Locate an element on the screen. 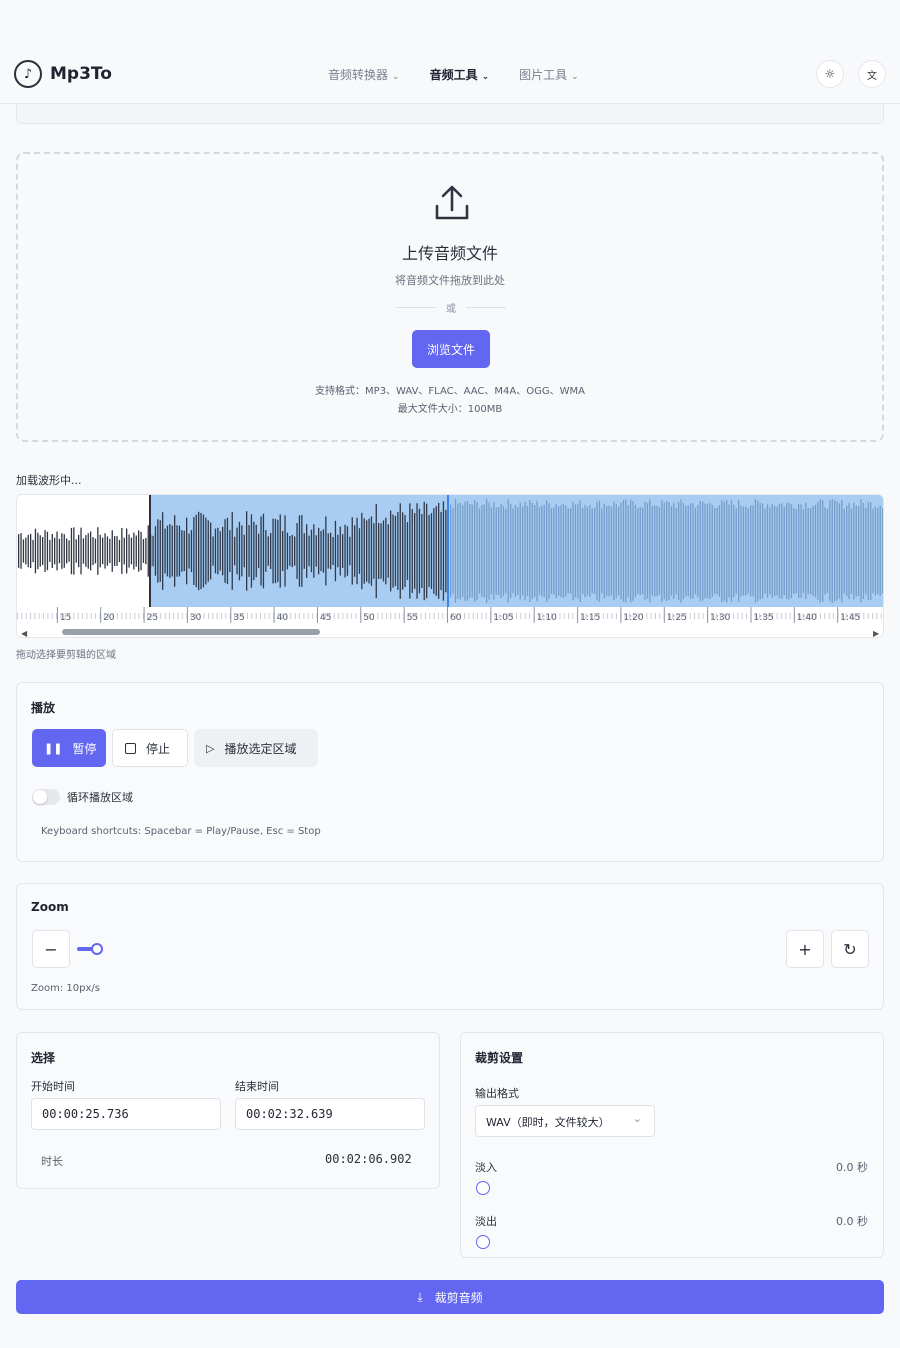 This screenshot has height=1348, width=900. output-format-select: WAV（即时，文件较大） ⌄ is located at coordinates (565, 1121).